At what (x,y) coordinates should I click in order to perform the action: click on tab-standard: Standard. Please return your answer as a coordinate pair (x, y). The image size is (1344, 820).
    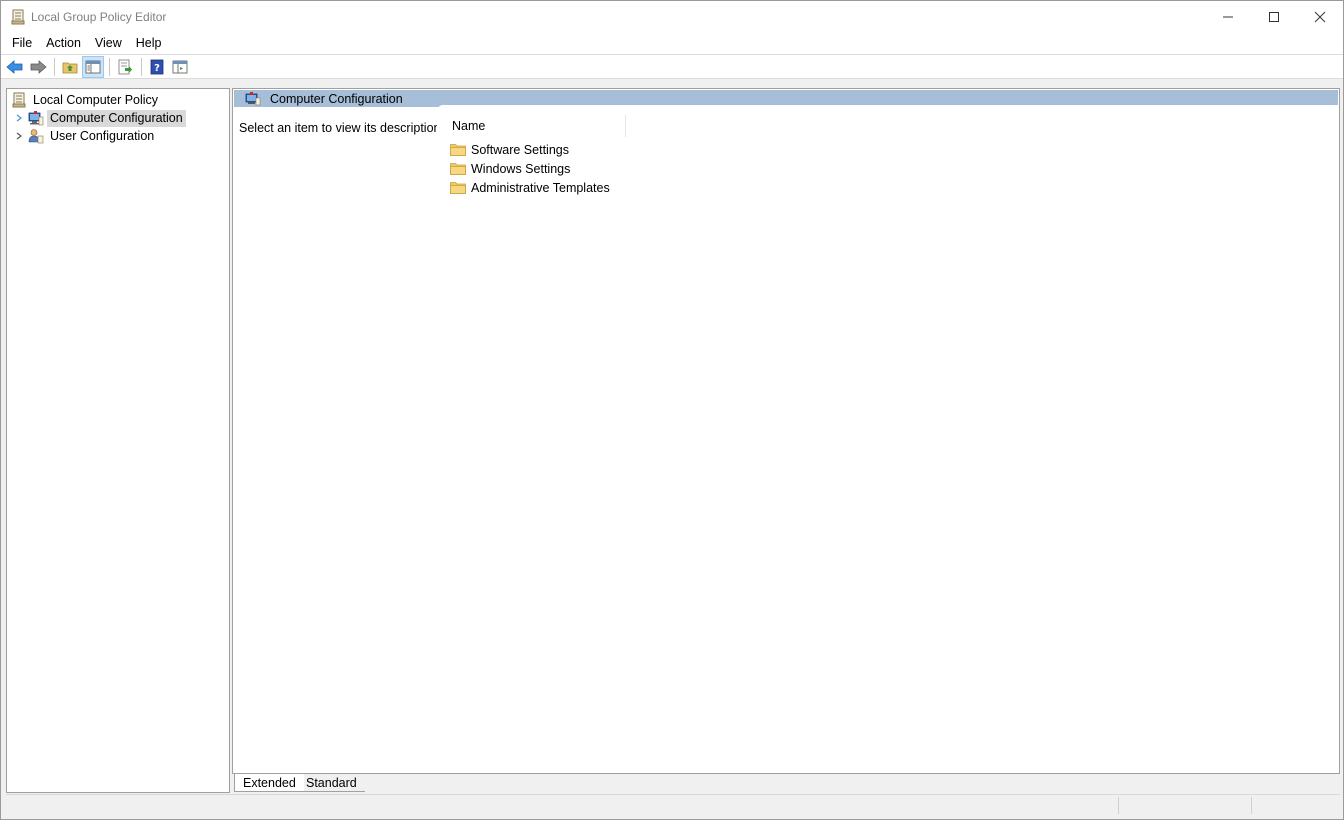
    Looking at the image, I should click on (331, 783).